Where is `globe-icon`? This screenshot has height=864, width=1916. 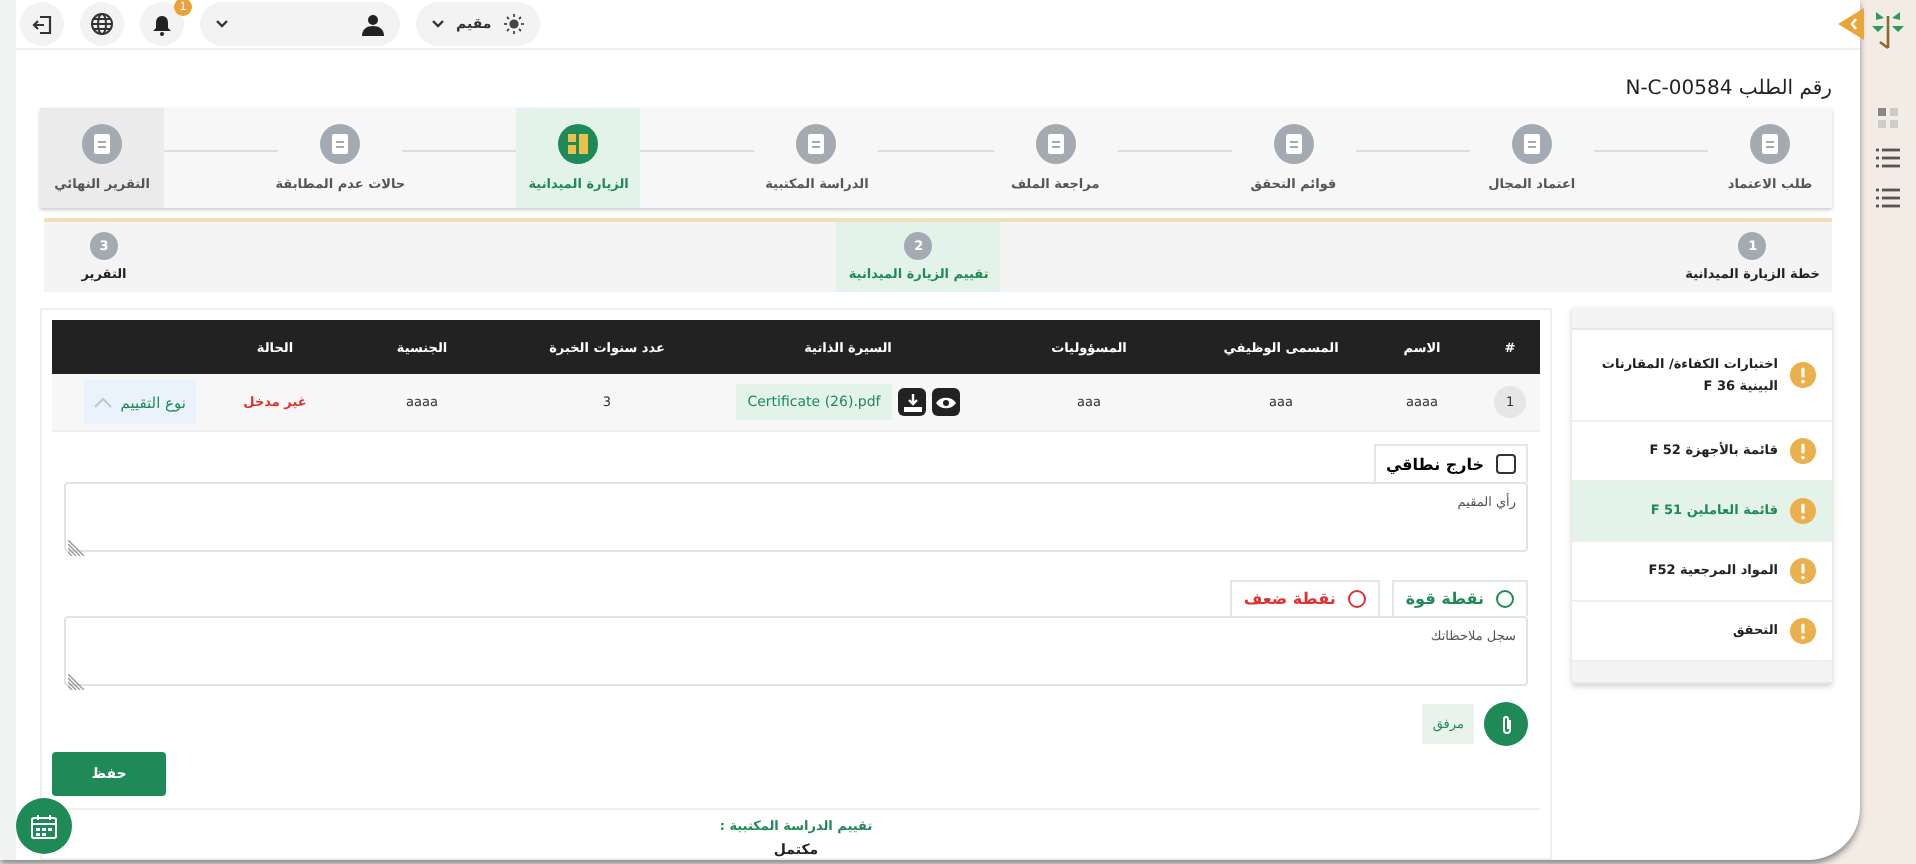 globe-icon is located at coordinates (102, 24).